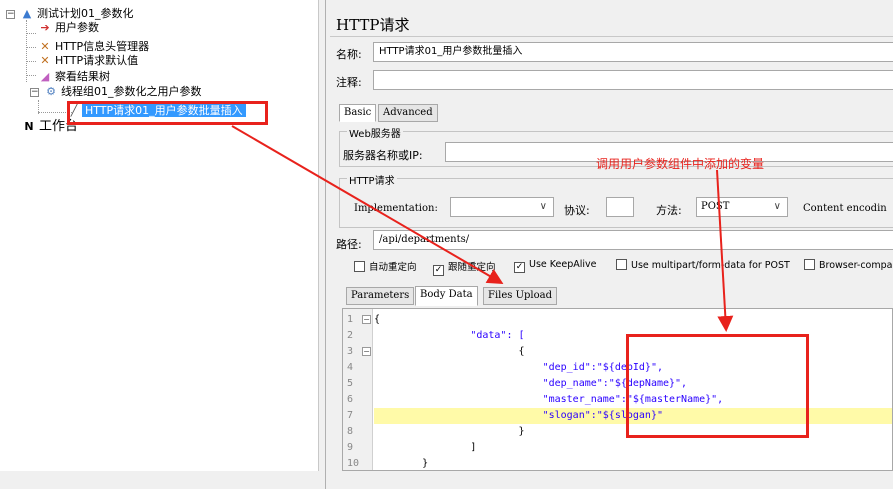 This screenshot has width=893, height=489. I want to click on tree-item-label: HTTP信息头管理器, so click(102, 46).